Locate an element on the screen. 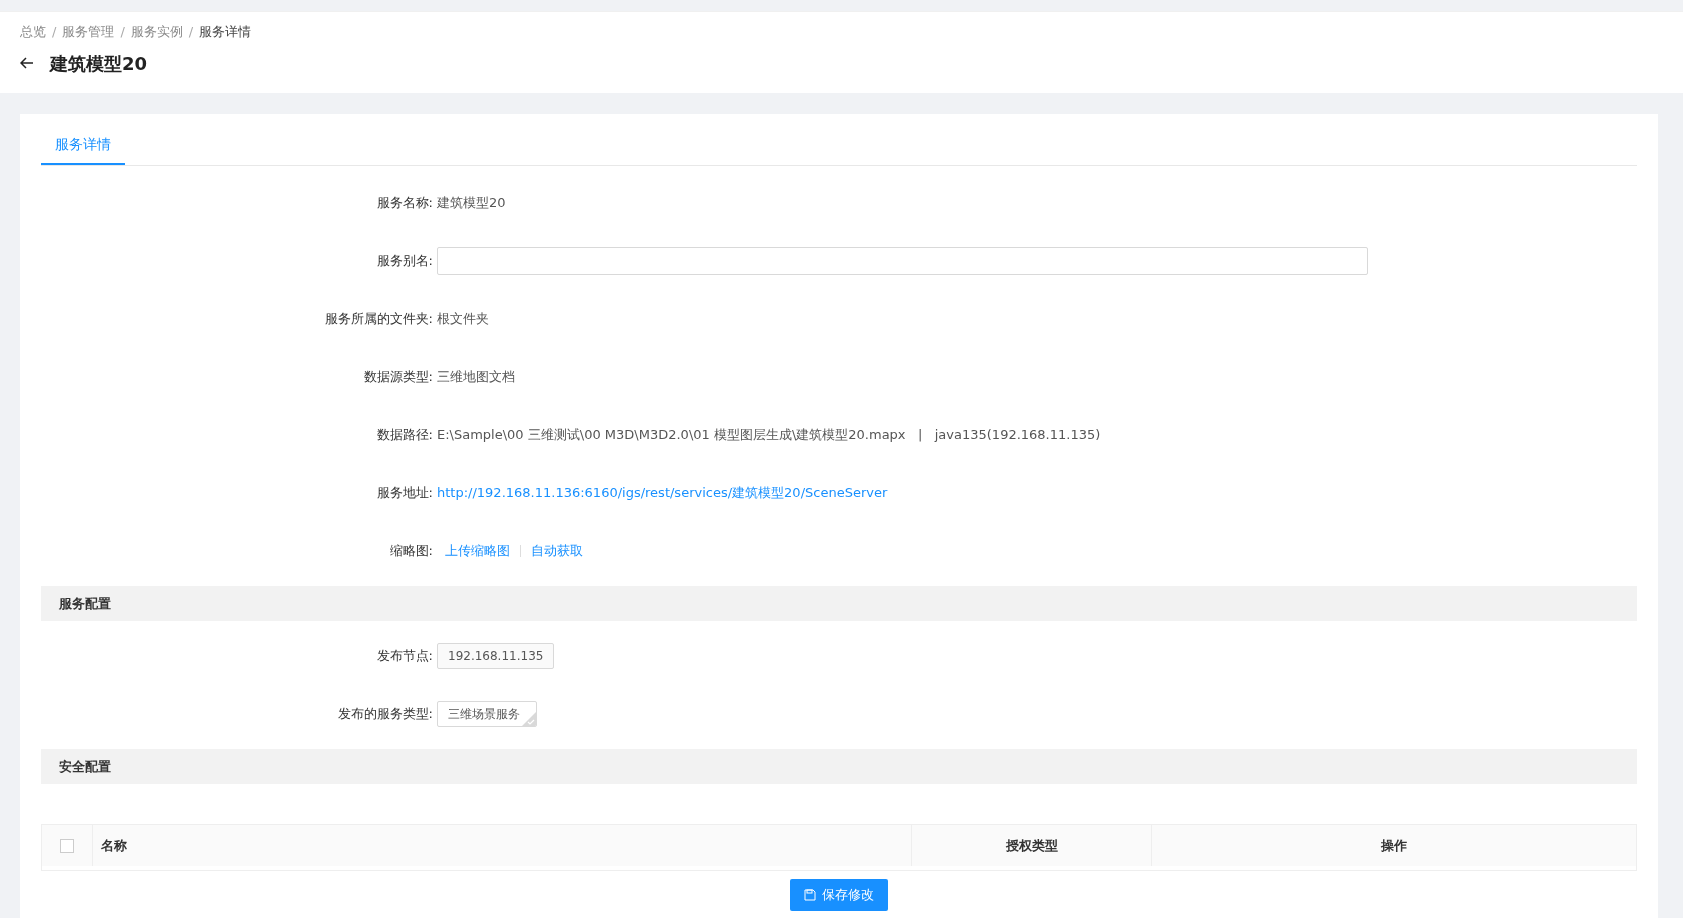  field-label: 服务所属的文件夹: is located at coordinates (378, 319).